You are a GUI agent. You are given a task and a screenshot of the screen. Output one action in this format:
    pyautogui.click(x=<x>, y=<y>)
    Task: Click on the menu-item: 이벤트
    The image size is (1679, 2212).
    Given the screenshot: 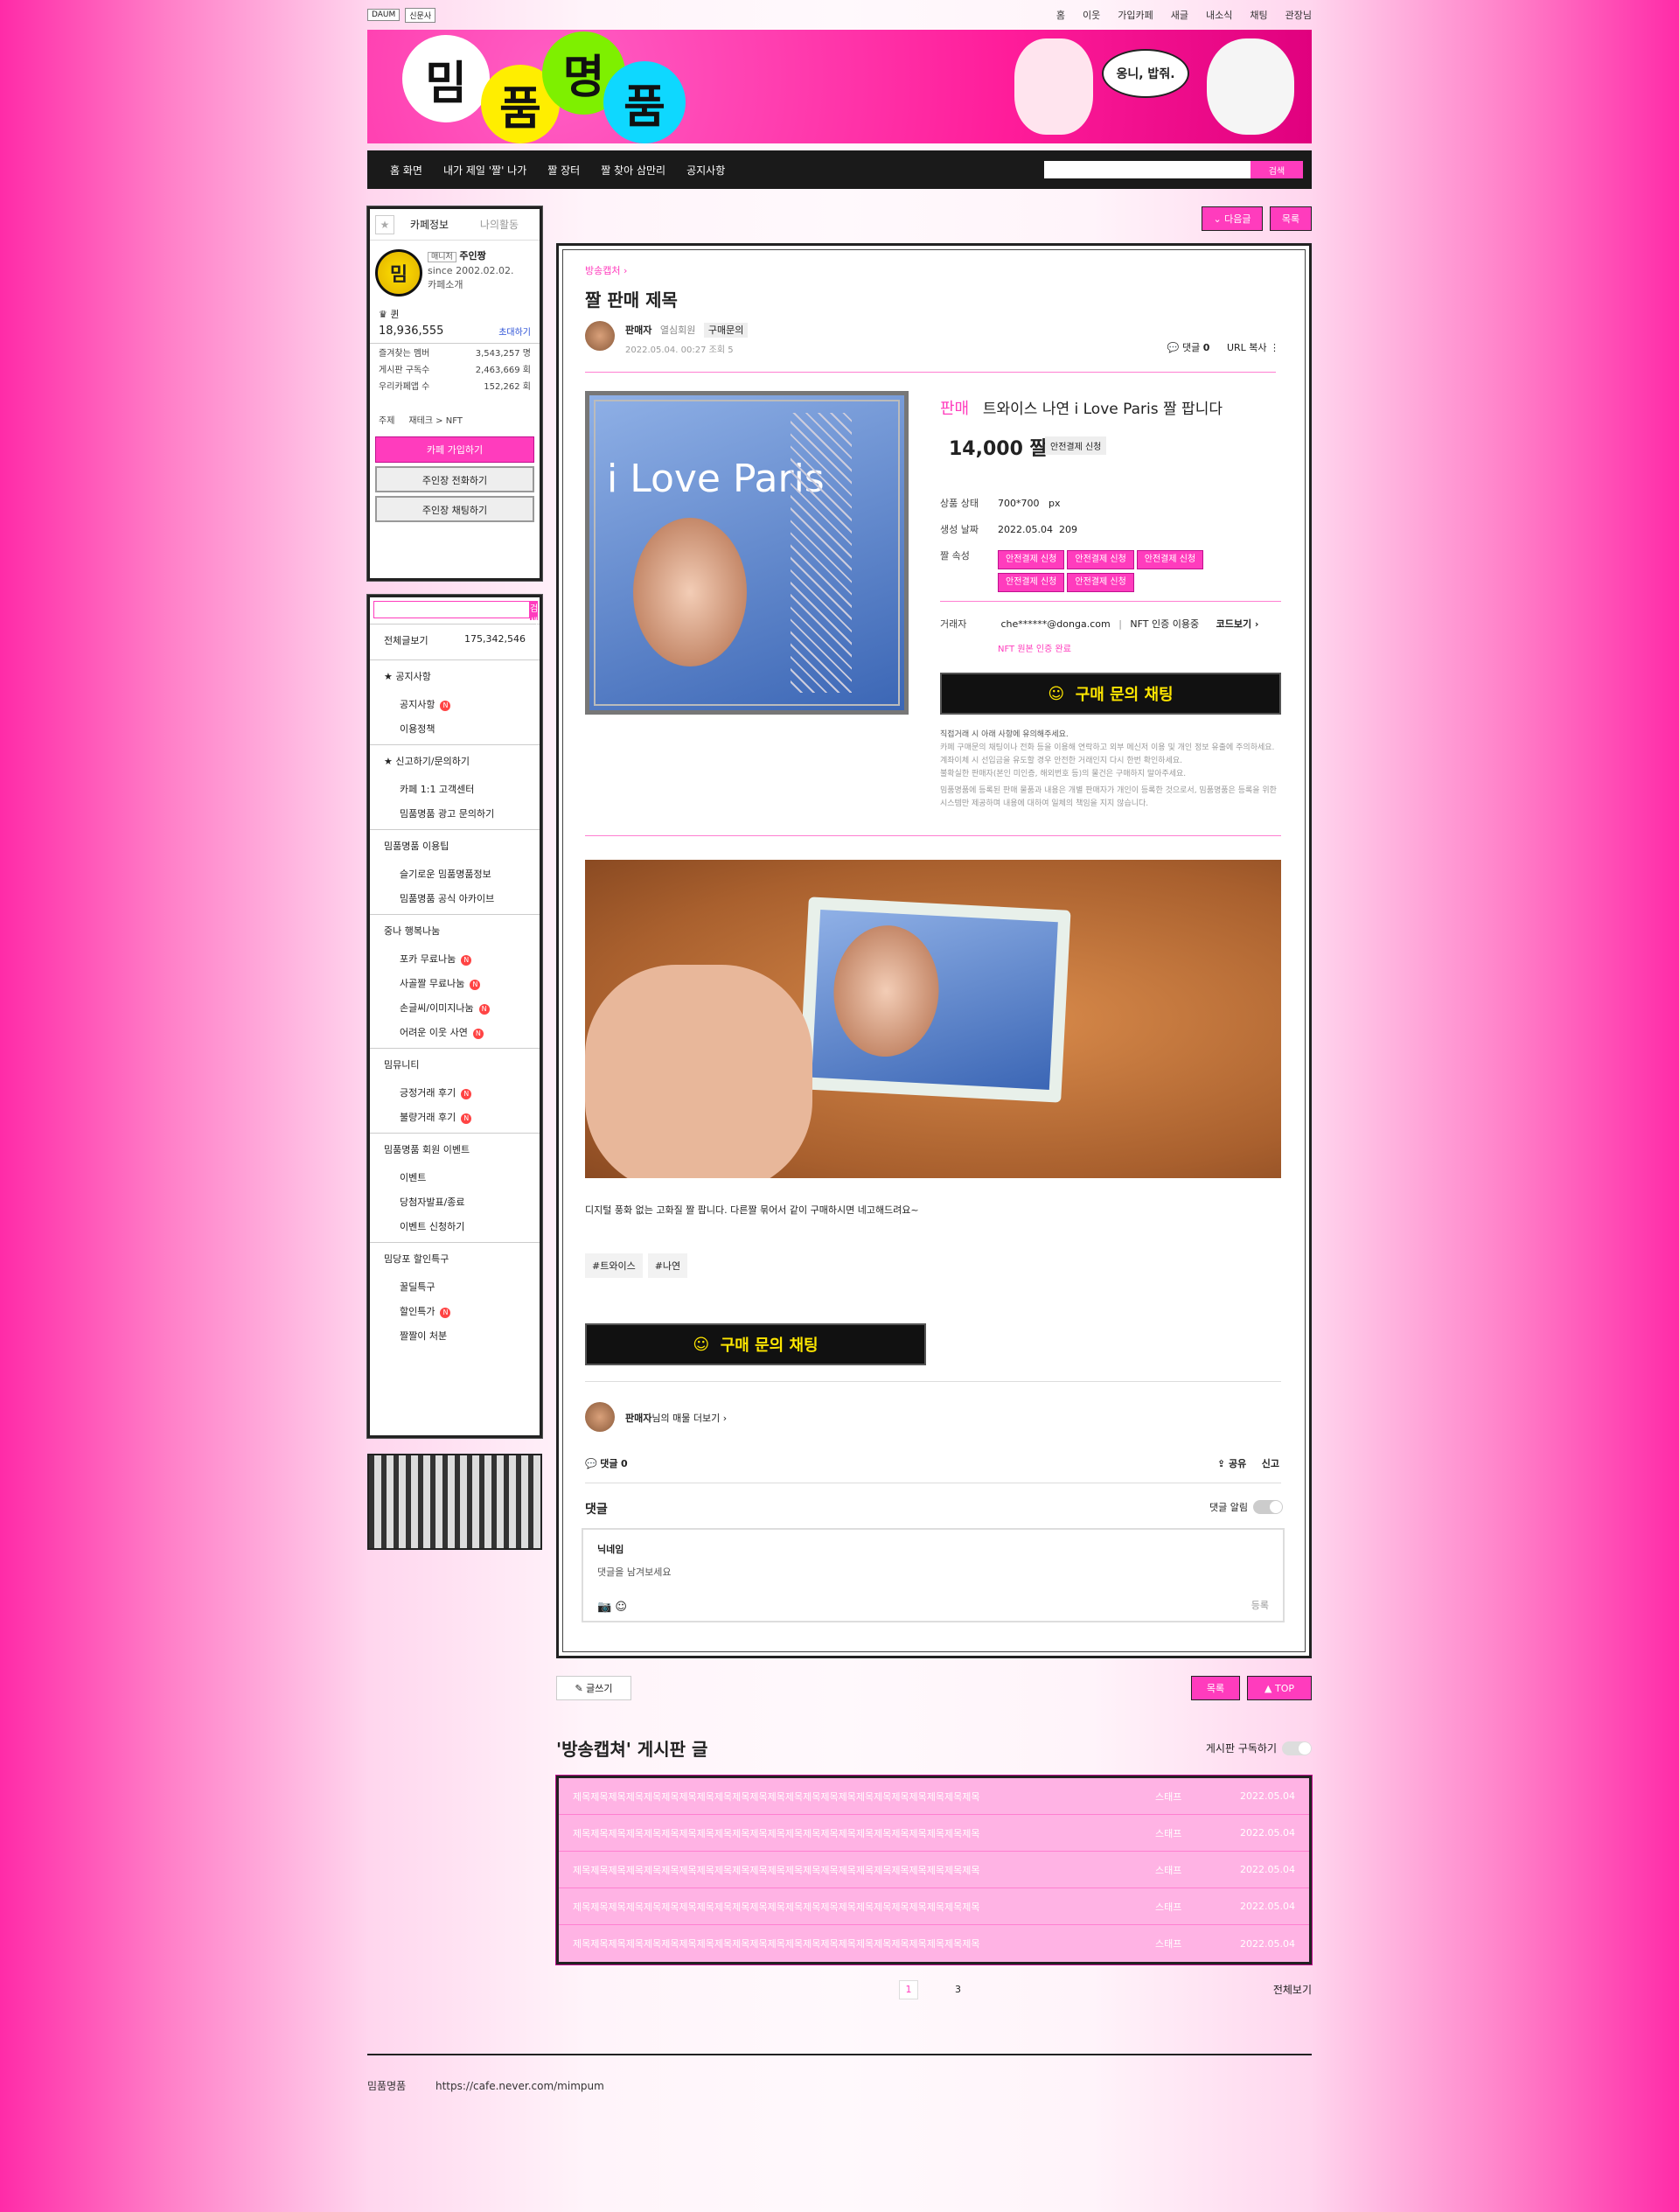 What is the action you would take?
    pyautogui.click(x=455, y=1177)
    